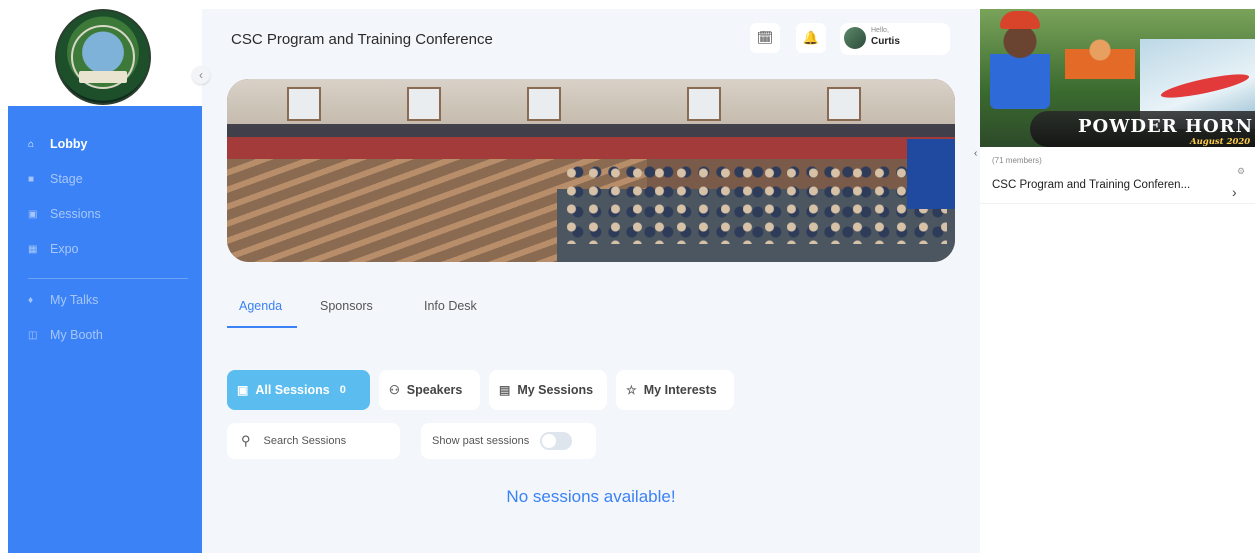 This screenshot has height=553, width=1255. What do you see at coordinates (1020, 20) in the screenshot?
I see `promo-helmet` at bounding box center [1020, 20].